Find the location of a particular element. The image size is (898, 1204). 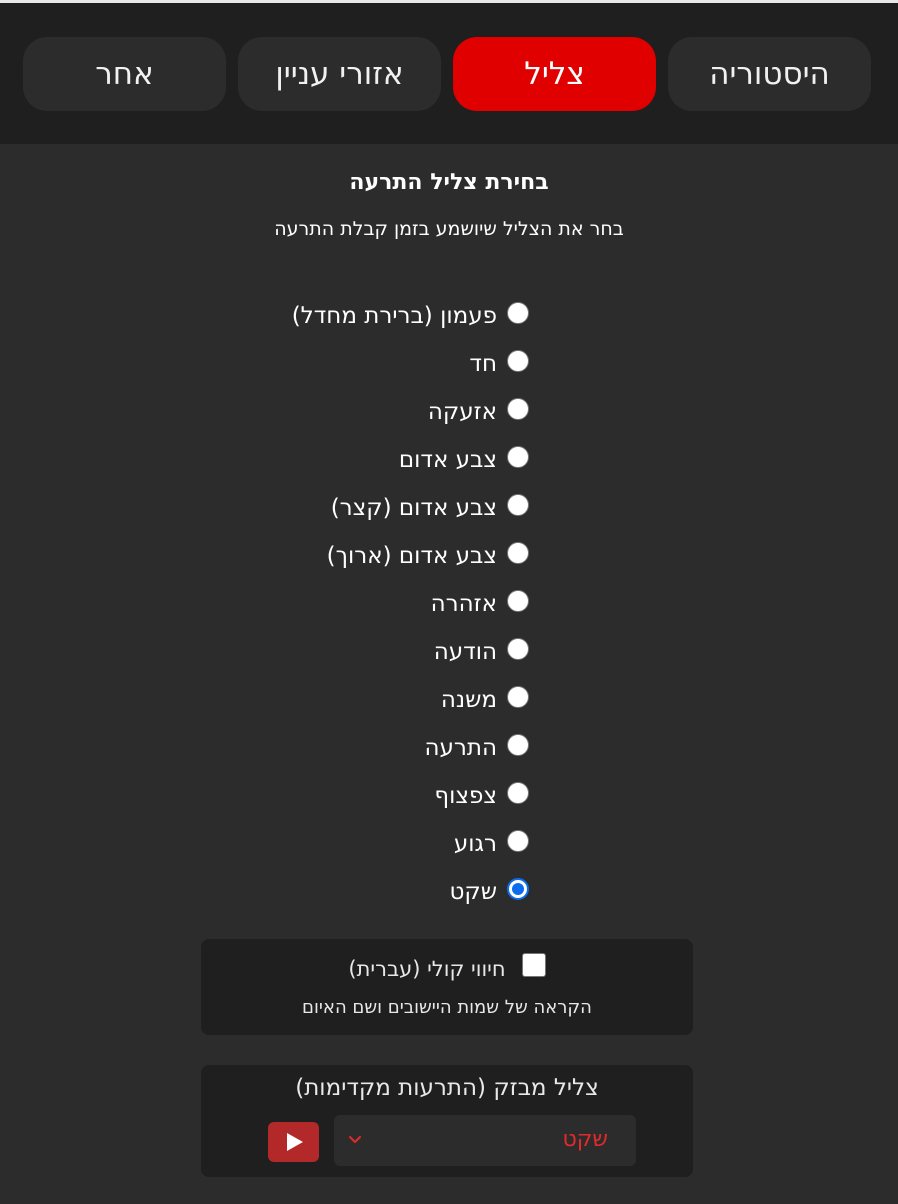

tab-sound: צליל is located at coordinates (554, 74).